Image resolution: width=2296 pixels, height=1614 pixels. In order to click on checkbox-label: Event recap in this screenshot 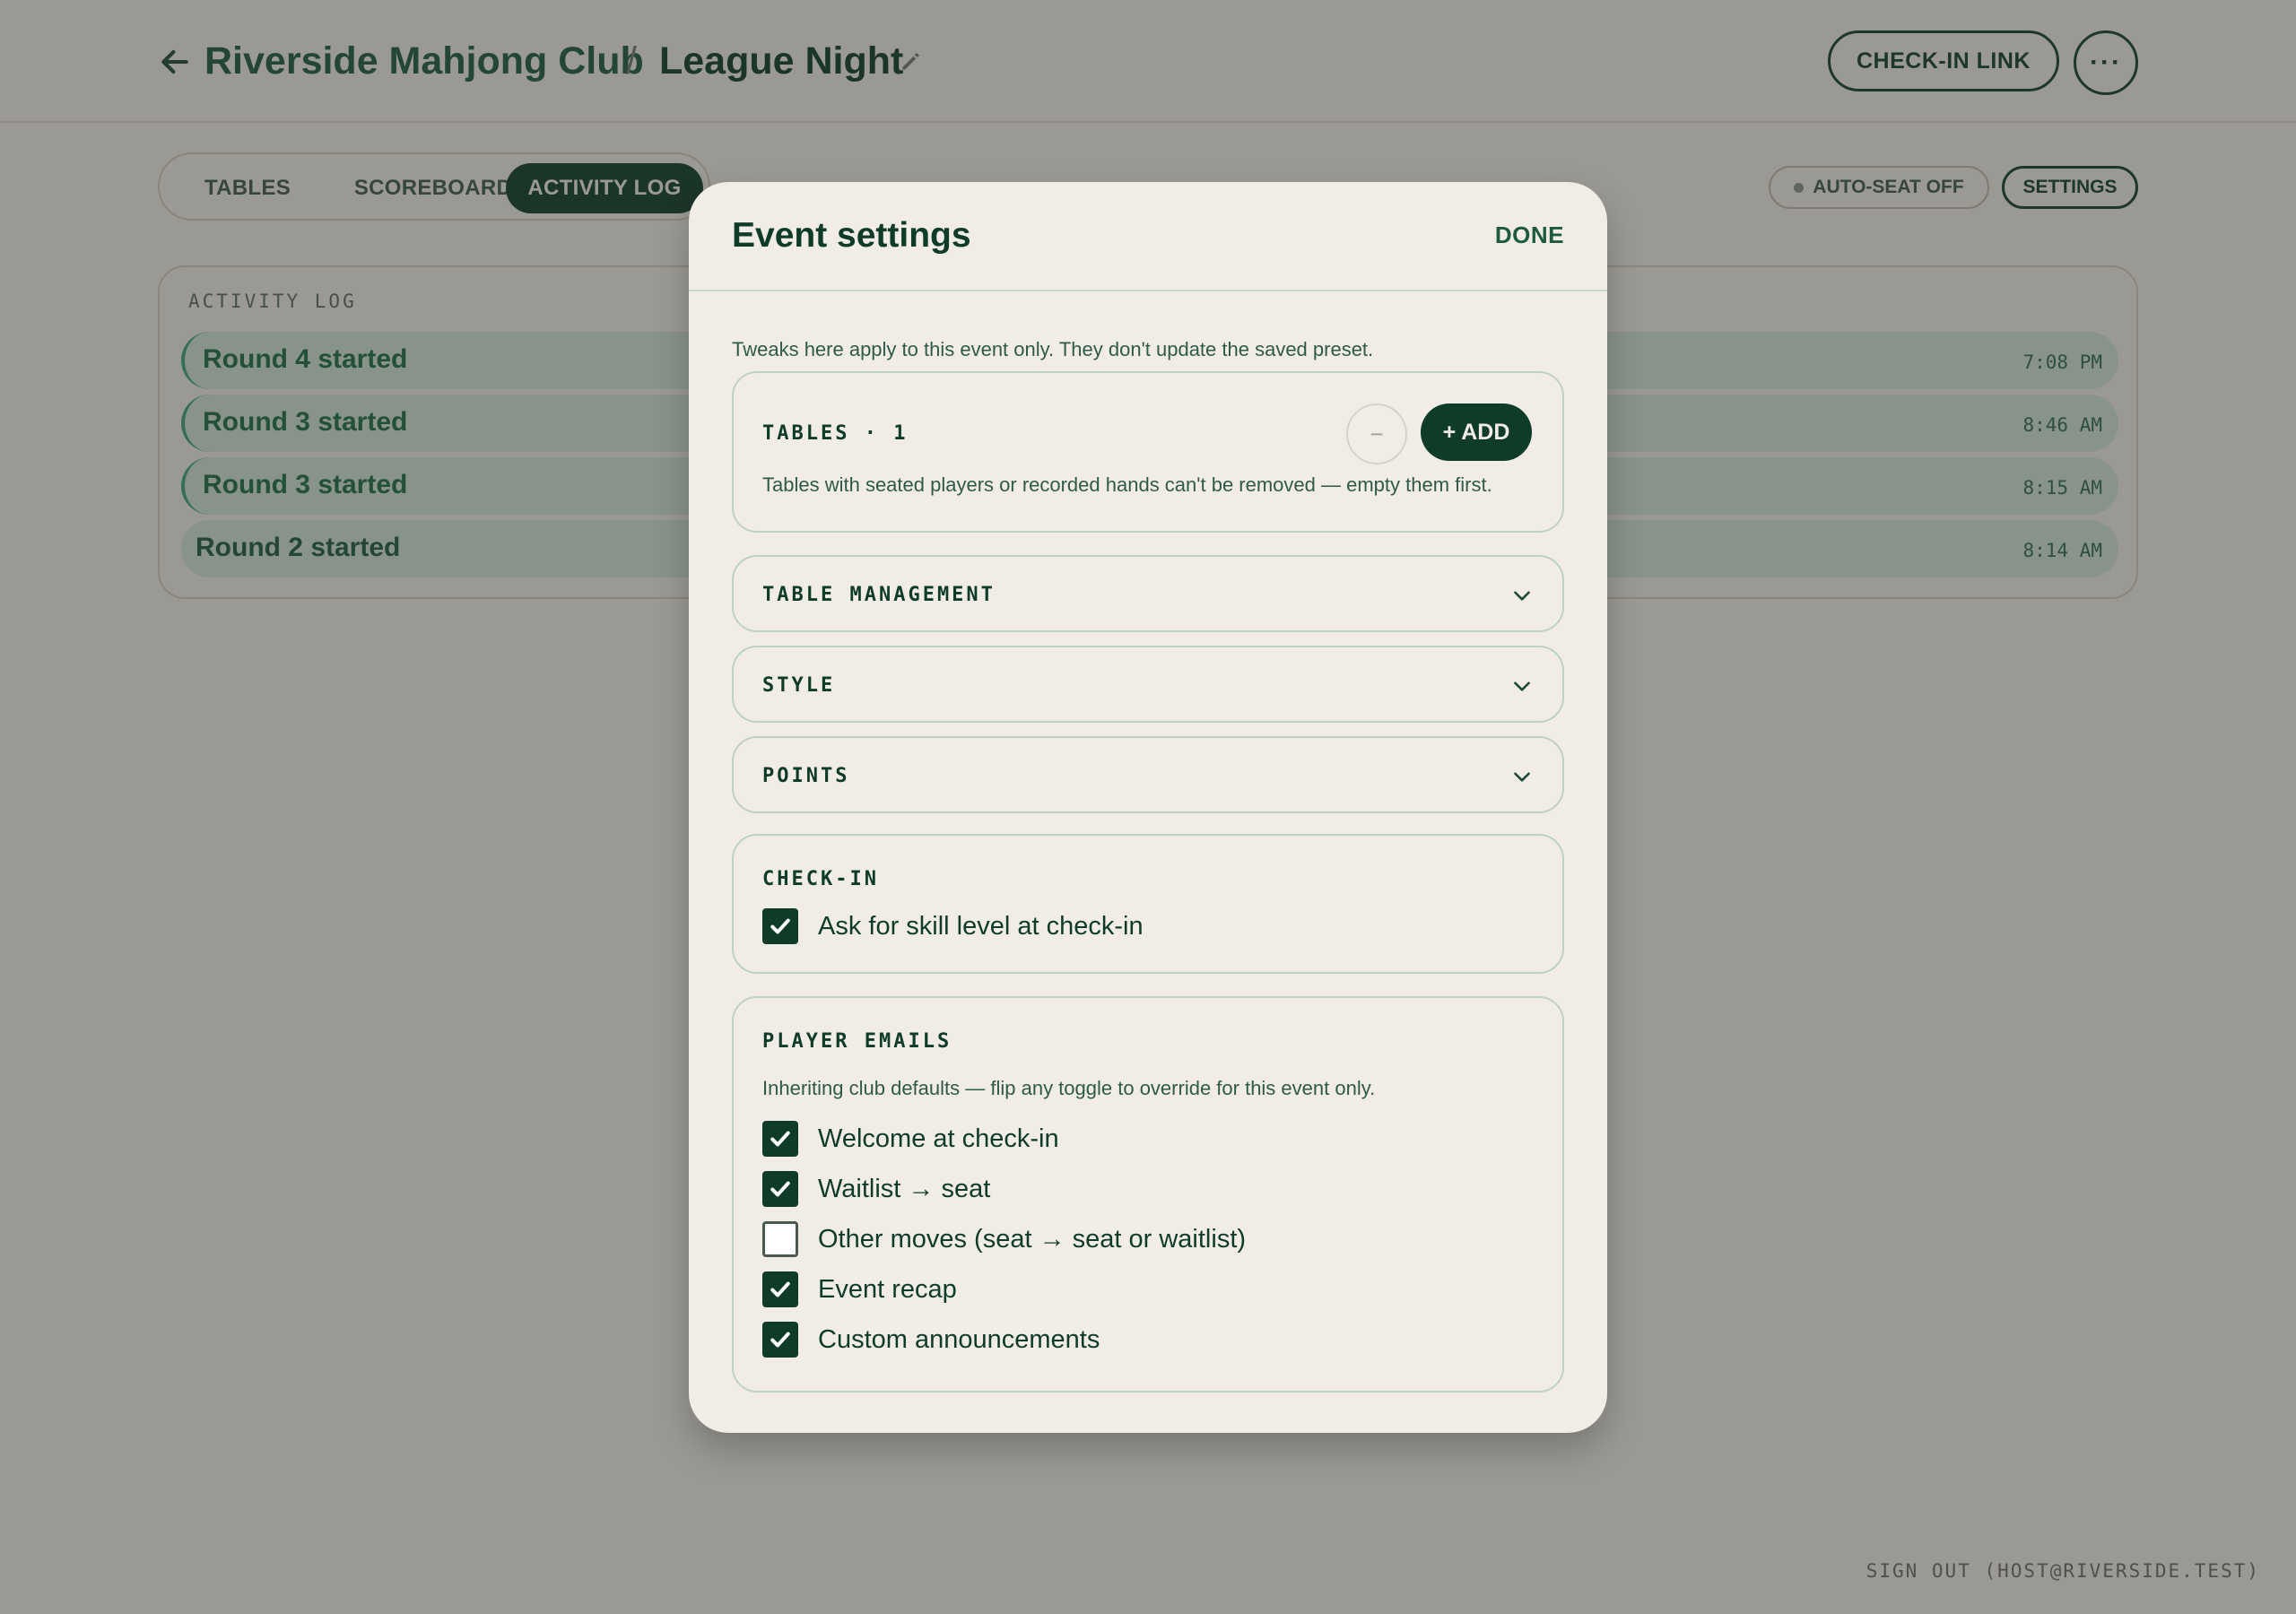, I will do `click(887, 1289)`.